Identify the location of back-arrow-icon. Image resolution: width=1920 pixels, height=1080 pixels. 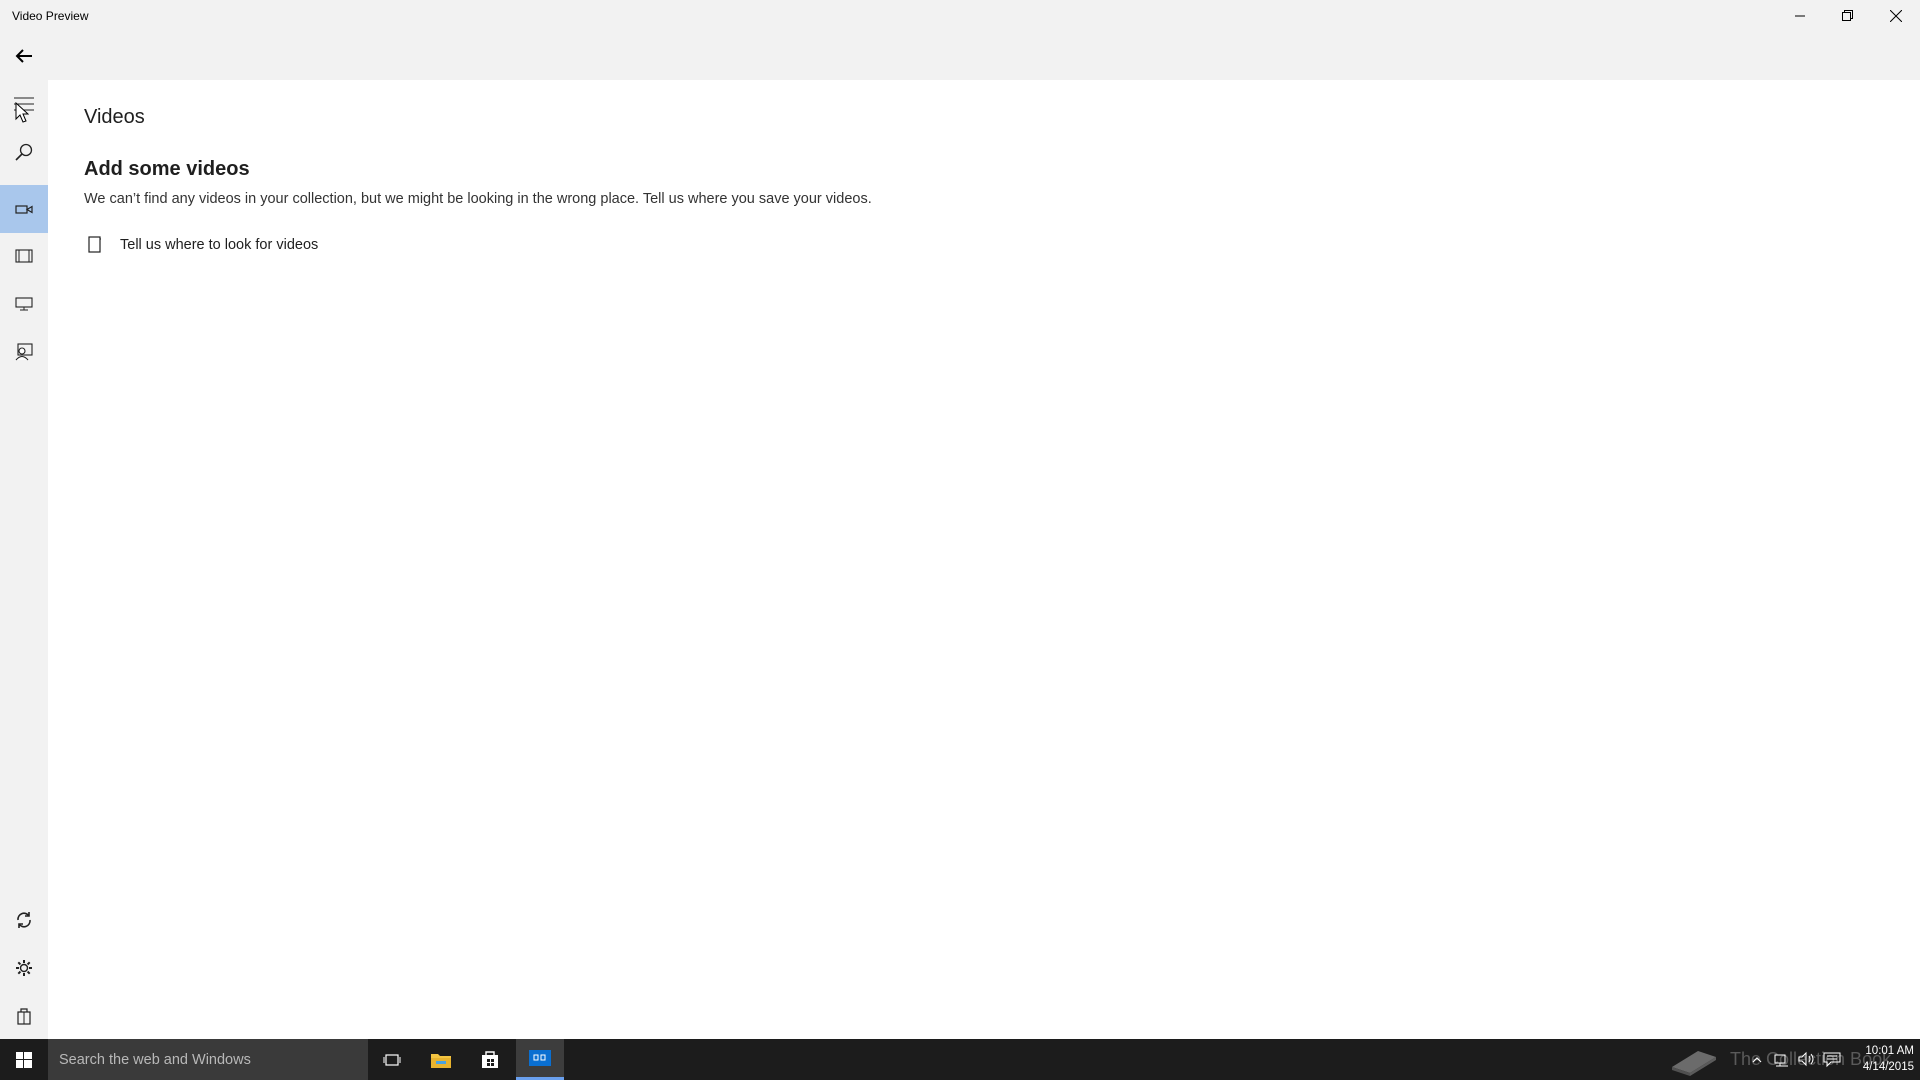
(23, 56).